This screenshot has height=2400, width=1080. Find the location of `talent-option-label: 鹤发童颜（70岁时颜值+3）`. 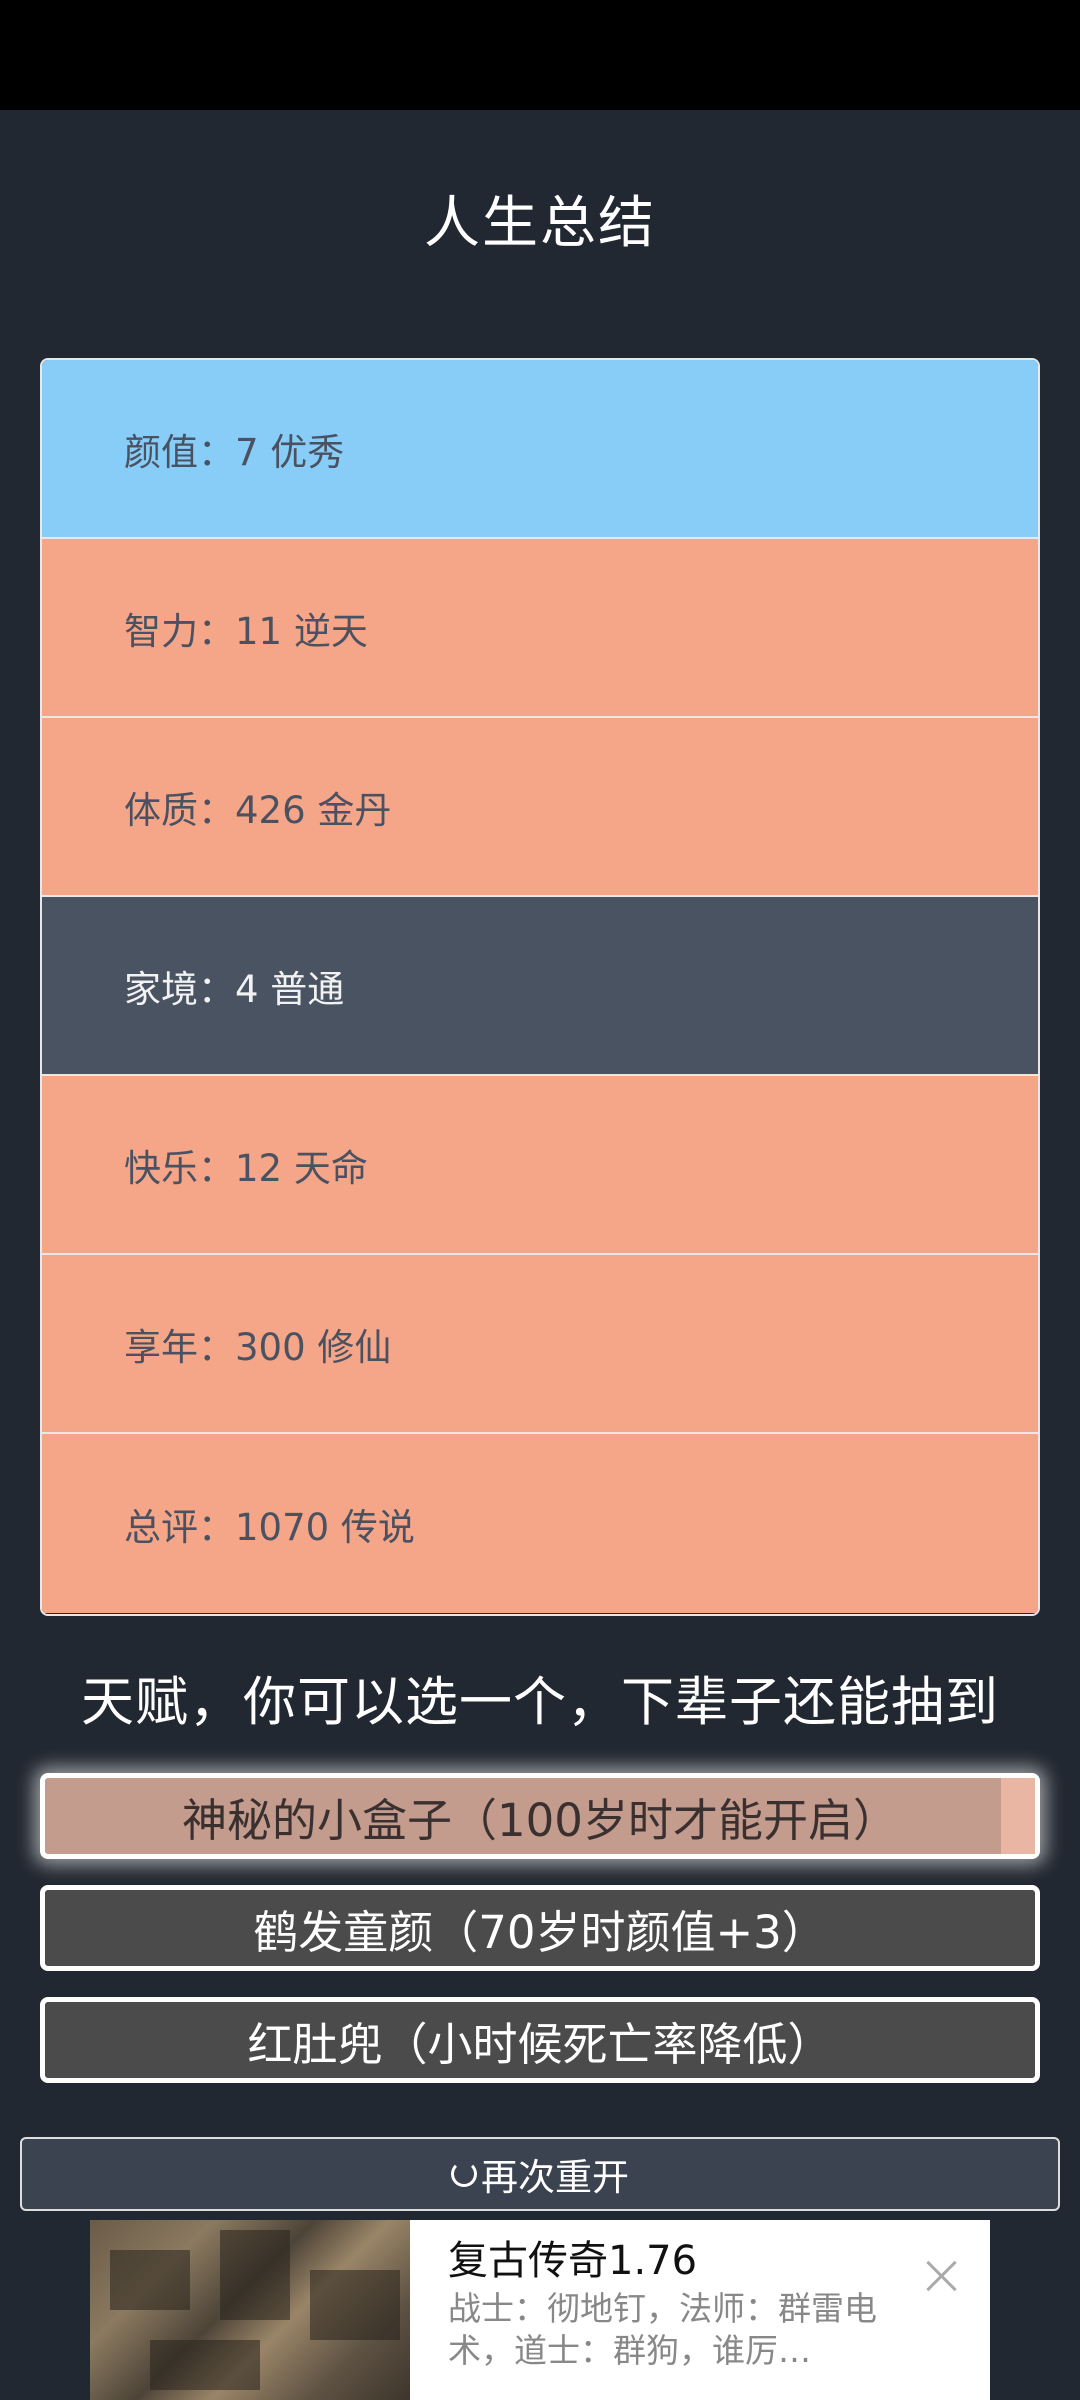

talent-option-label: 鹤发童颜（70岁时颜值+3） is located at coordinates (540, 1932).